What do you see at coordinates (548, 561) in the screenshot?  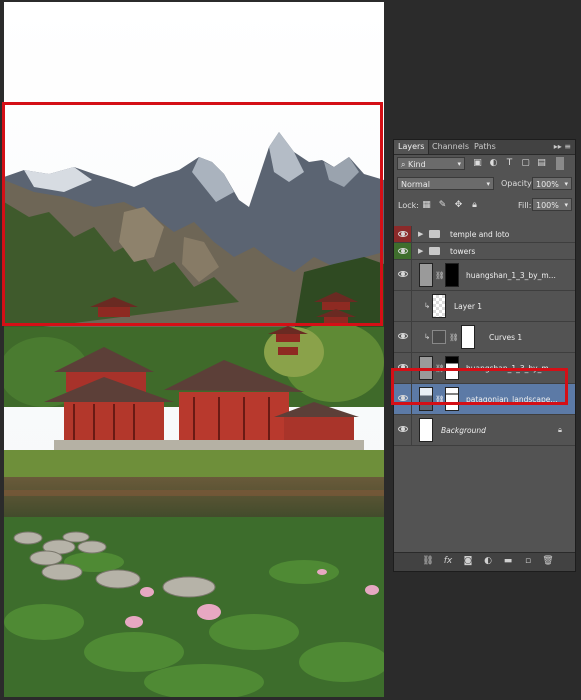 I see `delete-layer-icon: 🗑︎` at bounding box center [548, 561].